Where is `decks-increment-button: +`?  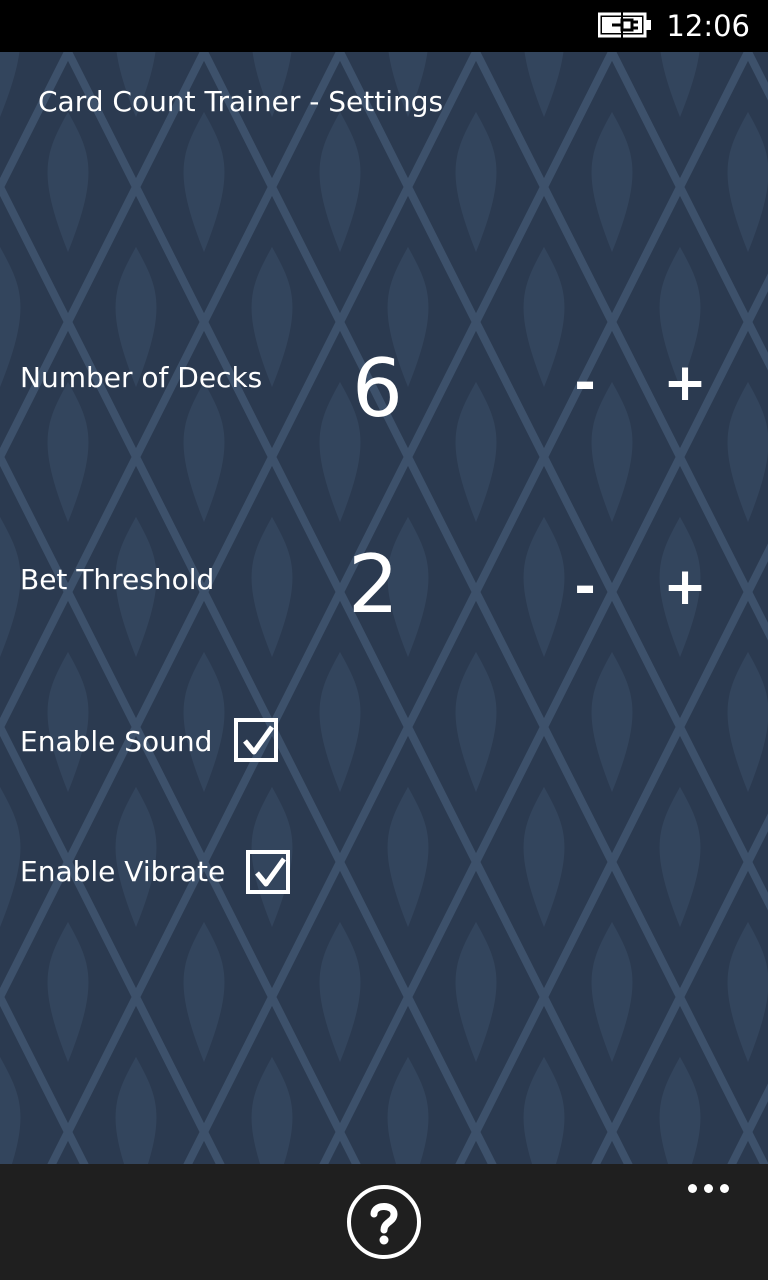 decks-increment-button: + is located at coordinates (685, 383).